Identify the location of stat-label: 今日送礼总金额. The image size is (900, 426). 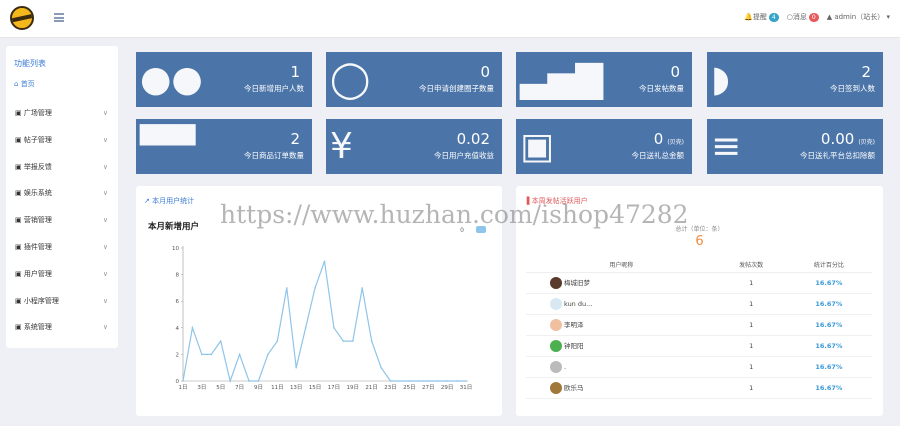
(658, 155).